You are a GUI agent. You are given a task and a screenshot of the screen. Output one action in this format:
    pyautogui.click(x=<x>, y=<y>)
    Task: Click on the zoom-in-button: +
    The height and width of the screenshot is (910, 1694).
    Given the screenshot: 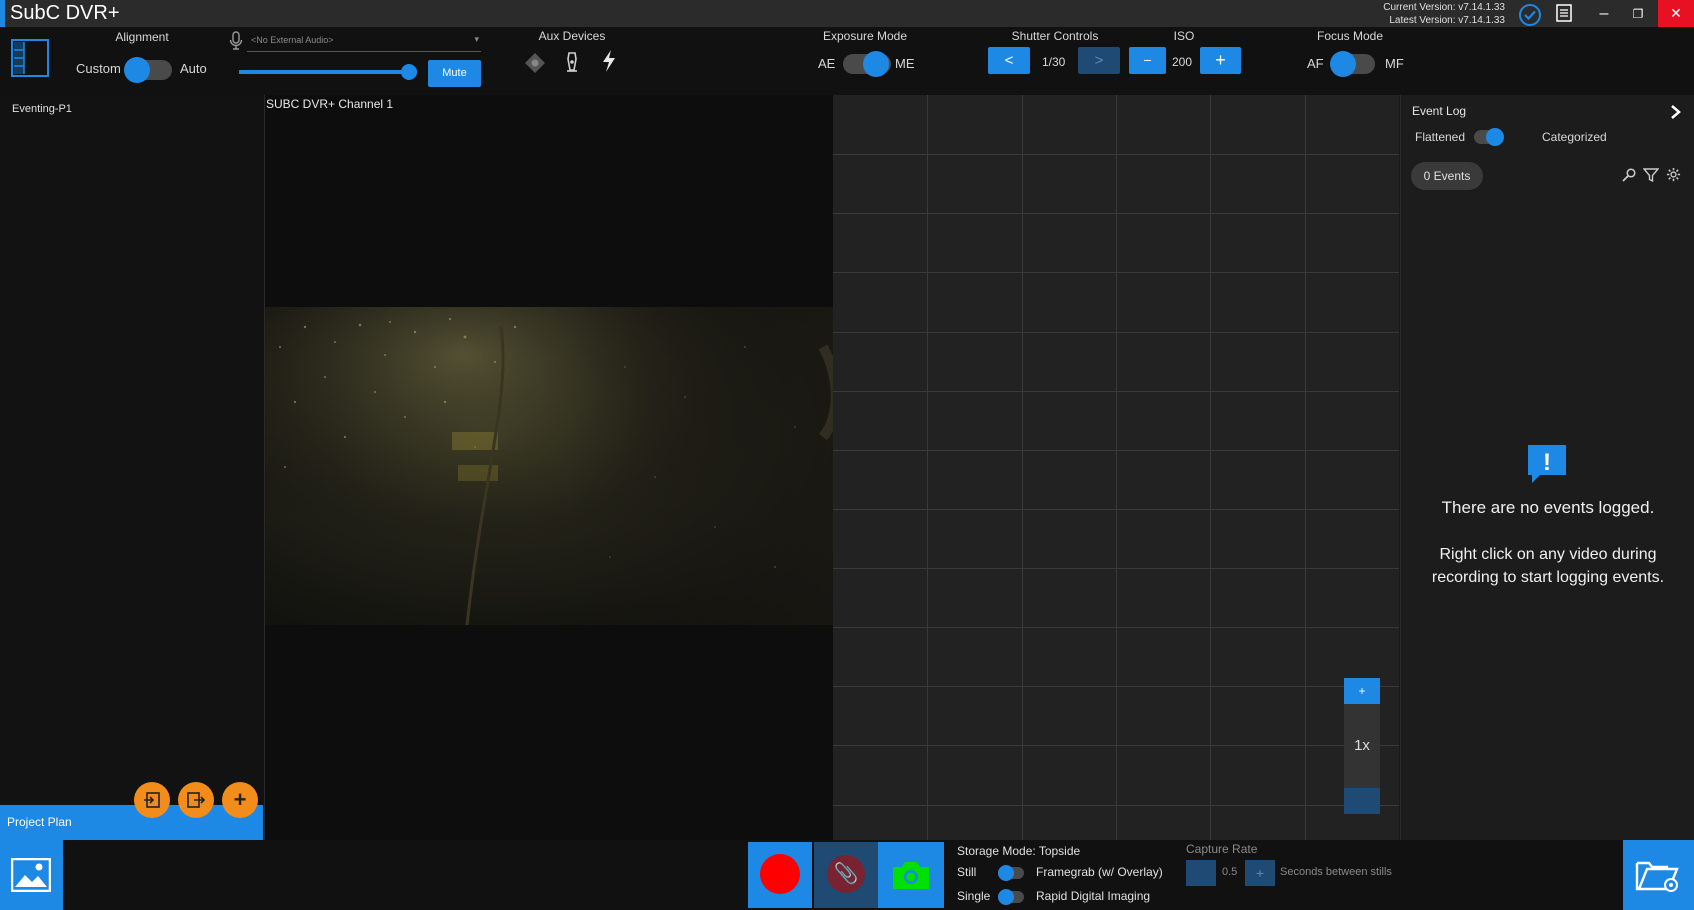 What is the action you would take?
    pyautogui.click(x=1362, y=691)
    